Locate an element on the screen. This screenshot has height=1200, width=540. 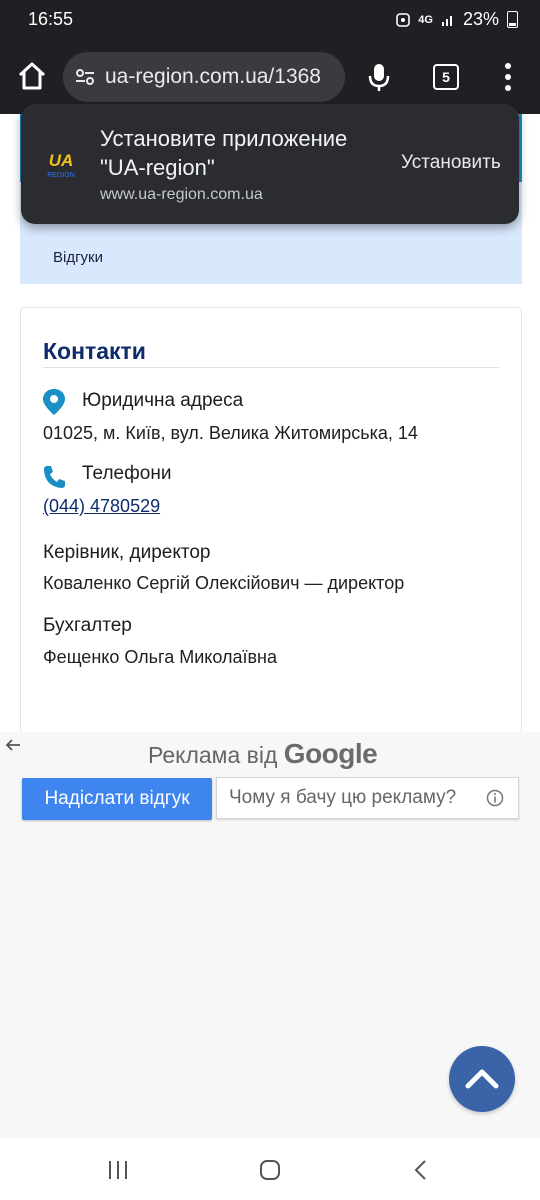
status-icons: 4G 23% is located at coordinates (457, 19).